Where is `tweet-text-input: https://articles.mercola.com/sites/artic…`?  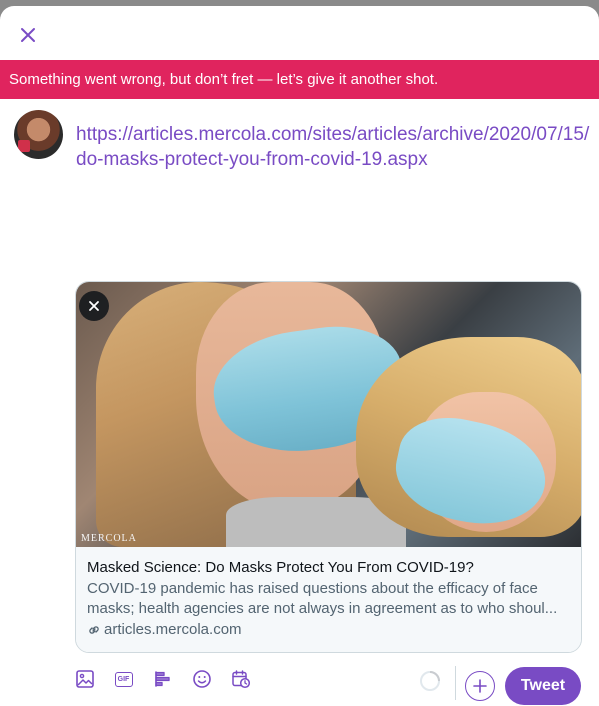 tweet-text-input: https://articles.mercola.com/sites/artic… is located at coordinates (333, 147).